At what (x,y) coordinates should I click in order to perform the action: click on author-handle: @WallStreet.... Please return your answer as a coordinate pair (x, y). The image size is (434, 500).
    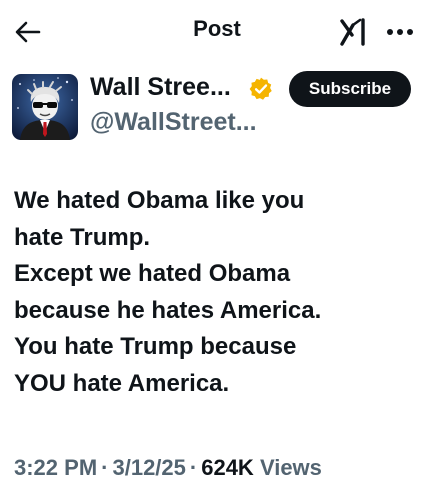
    Looking at the image, I should click on (173, 122).